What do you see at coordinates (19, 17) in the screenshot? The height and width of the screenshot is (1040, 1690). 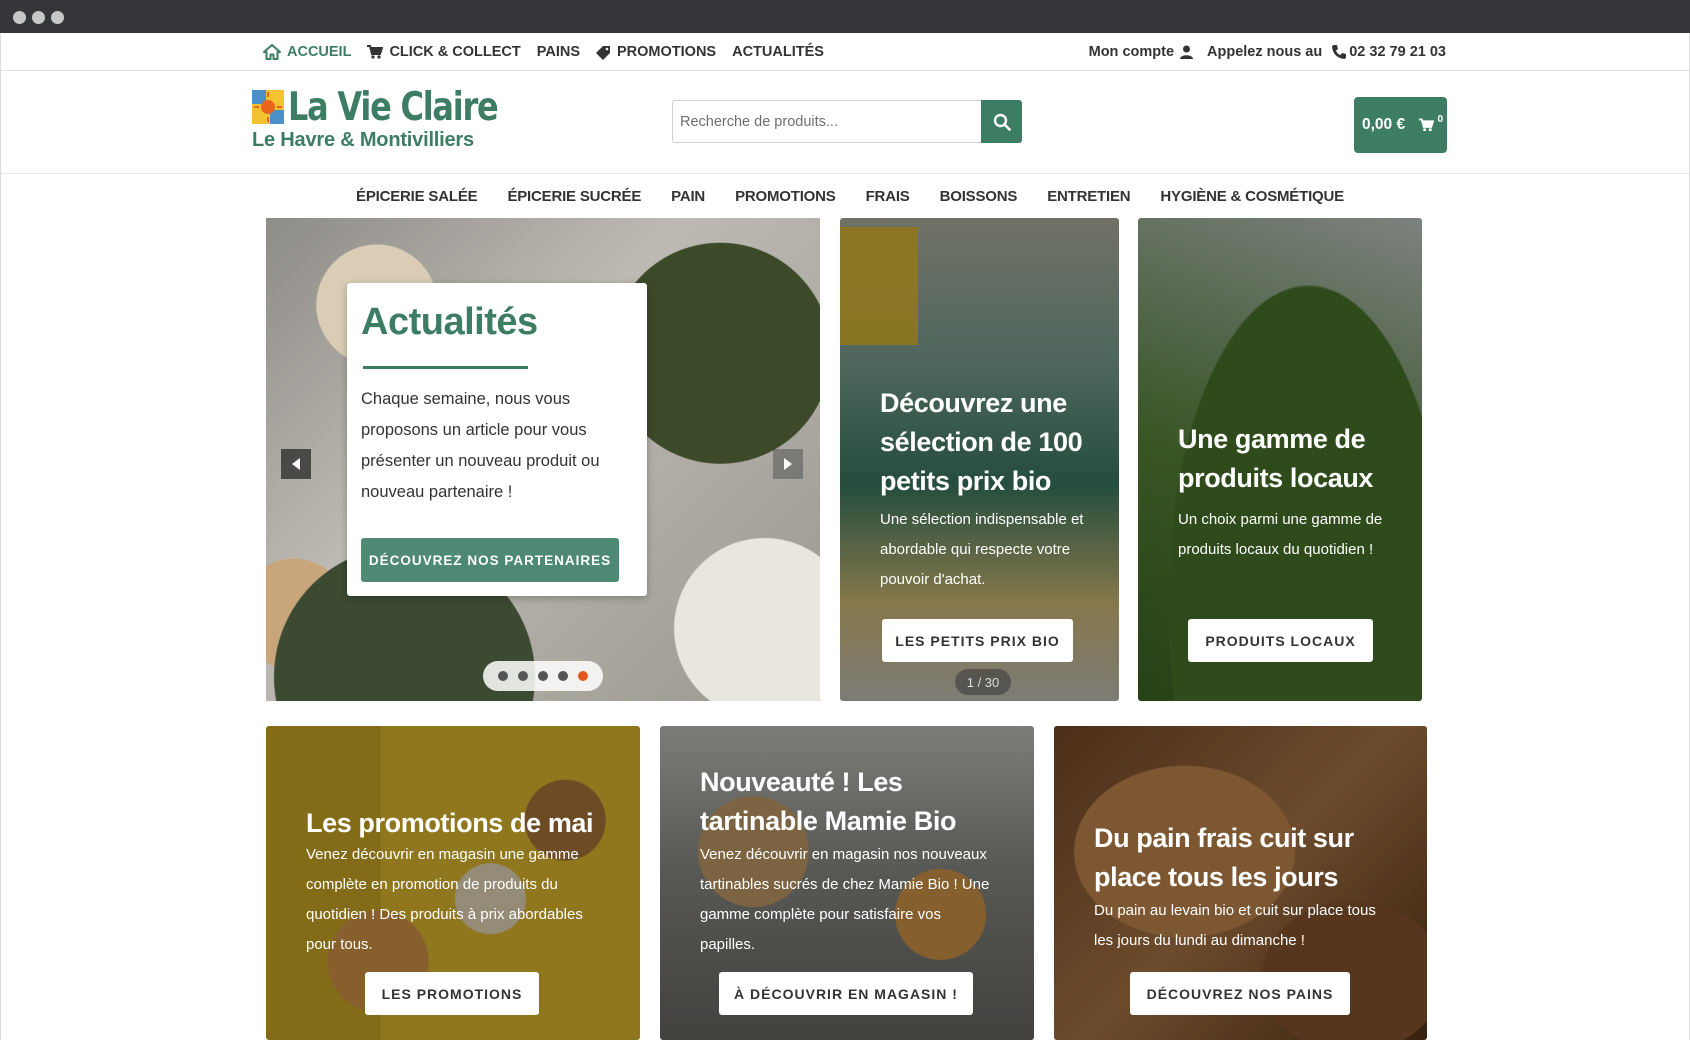 I see `window-close-dot` at bounding box center [19, 17].